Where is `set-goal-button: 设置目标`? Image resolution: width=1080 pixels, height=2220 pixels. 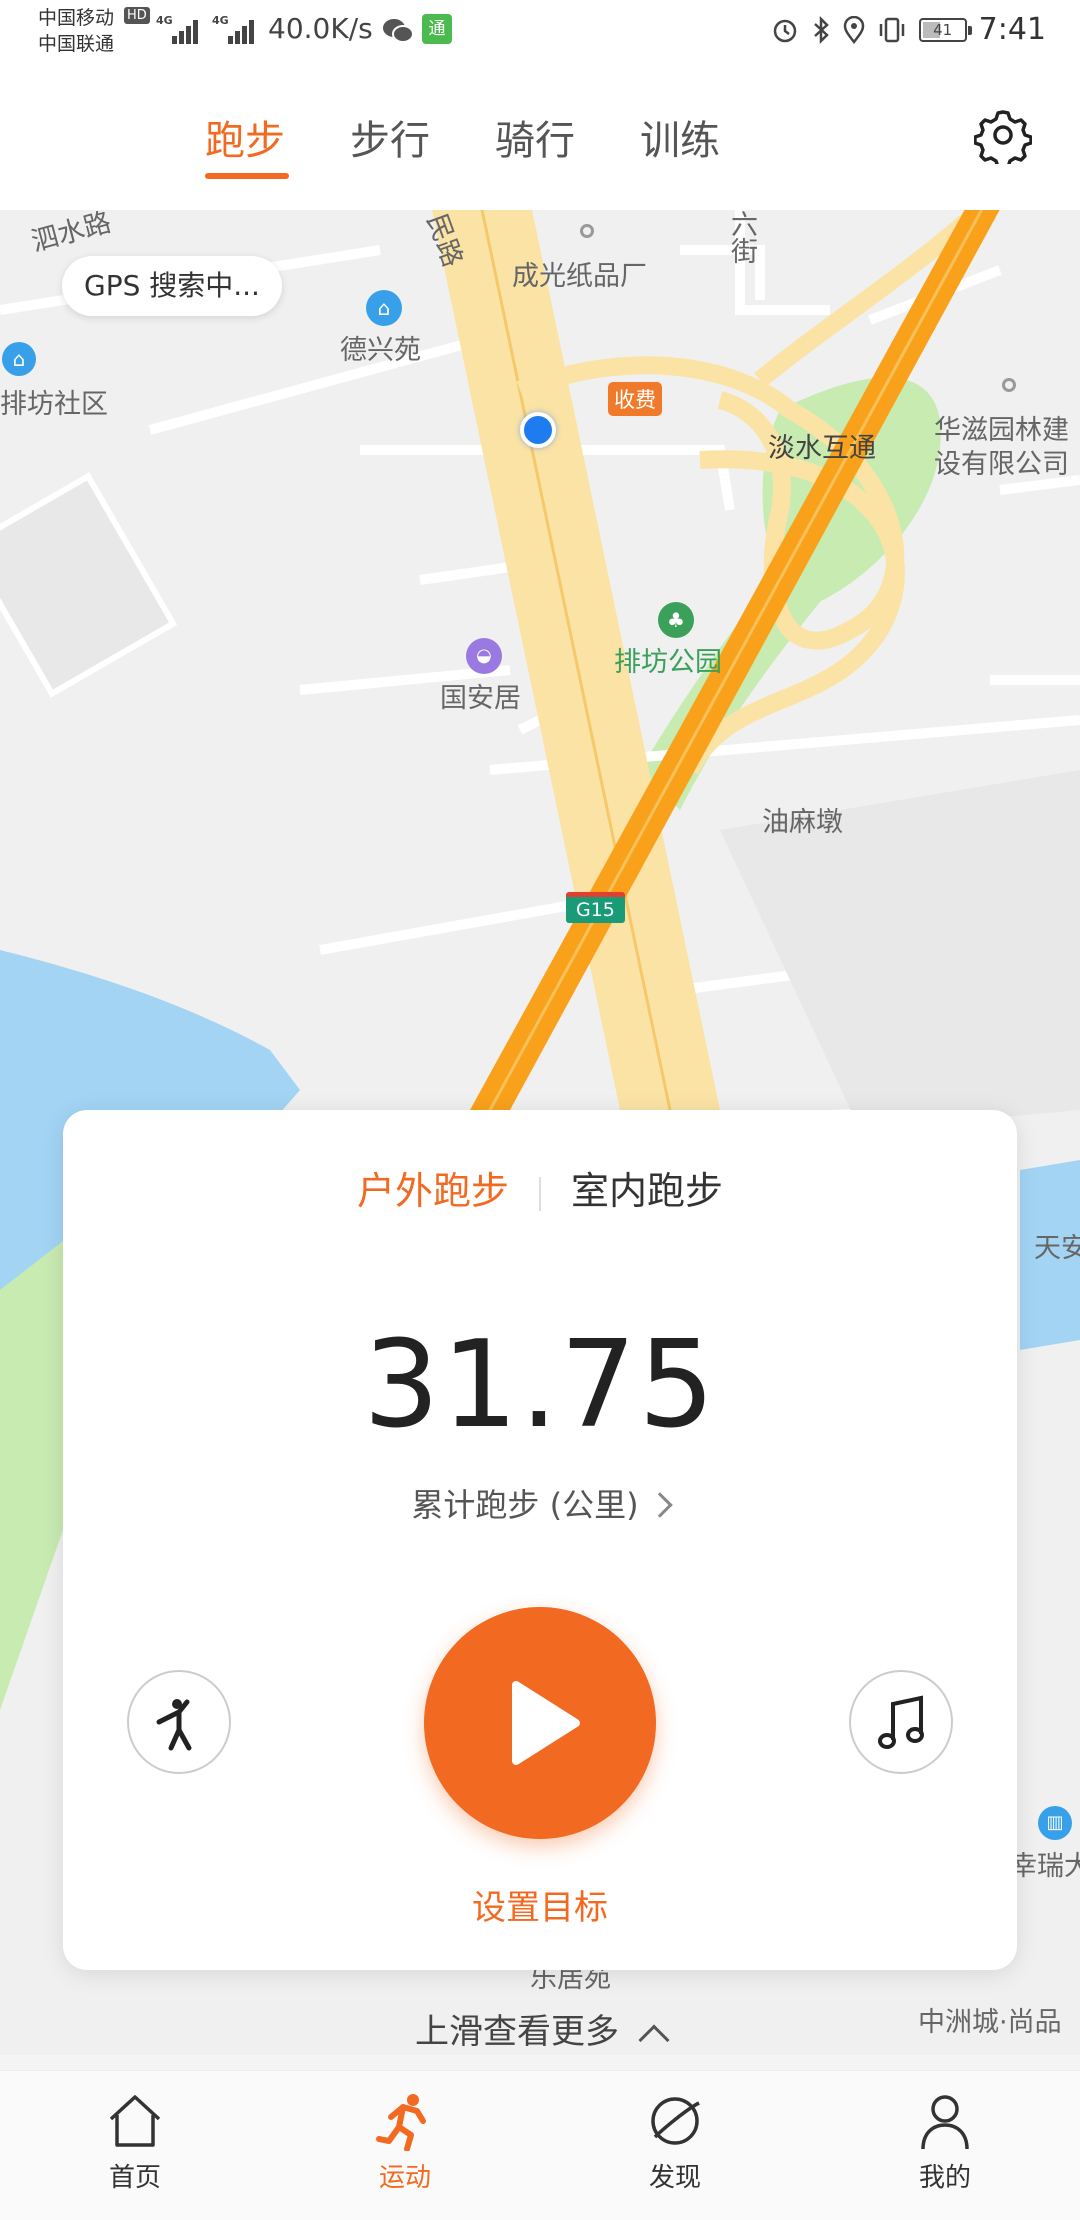 set-goal-button: 设置目标 is located at coordinates (540, 1904).